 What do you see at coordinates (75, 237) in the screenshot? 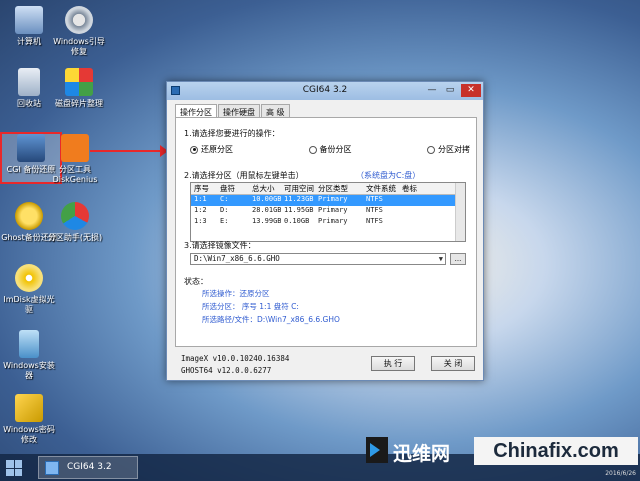
I see `desktop-icon-label: 分区助手(无损)` at bounding box center [75, 237].